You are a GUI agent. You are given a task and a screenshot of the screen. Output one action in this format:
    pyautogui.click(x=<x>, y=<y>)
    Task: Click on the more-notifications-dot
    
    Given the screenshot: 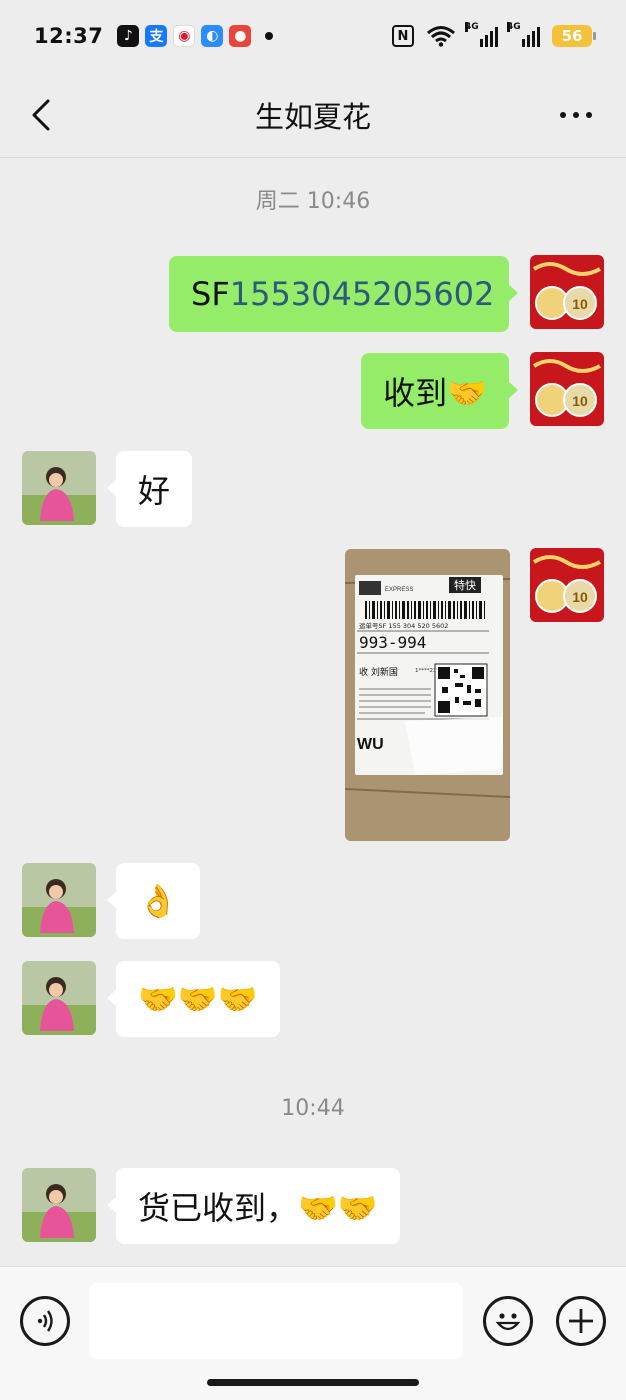 What is the action you would take?
    pyautogui.click(x=269, y=36)
    